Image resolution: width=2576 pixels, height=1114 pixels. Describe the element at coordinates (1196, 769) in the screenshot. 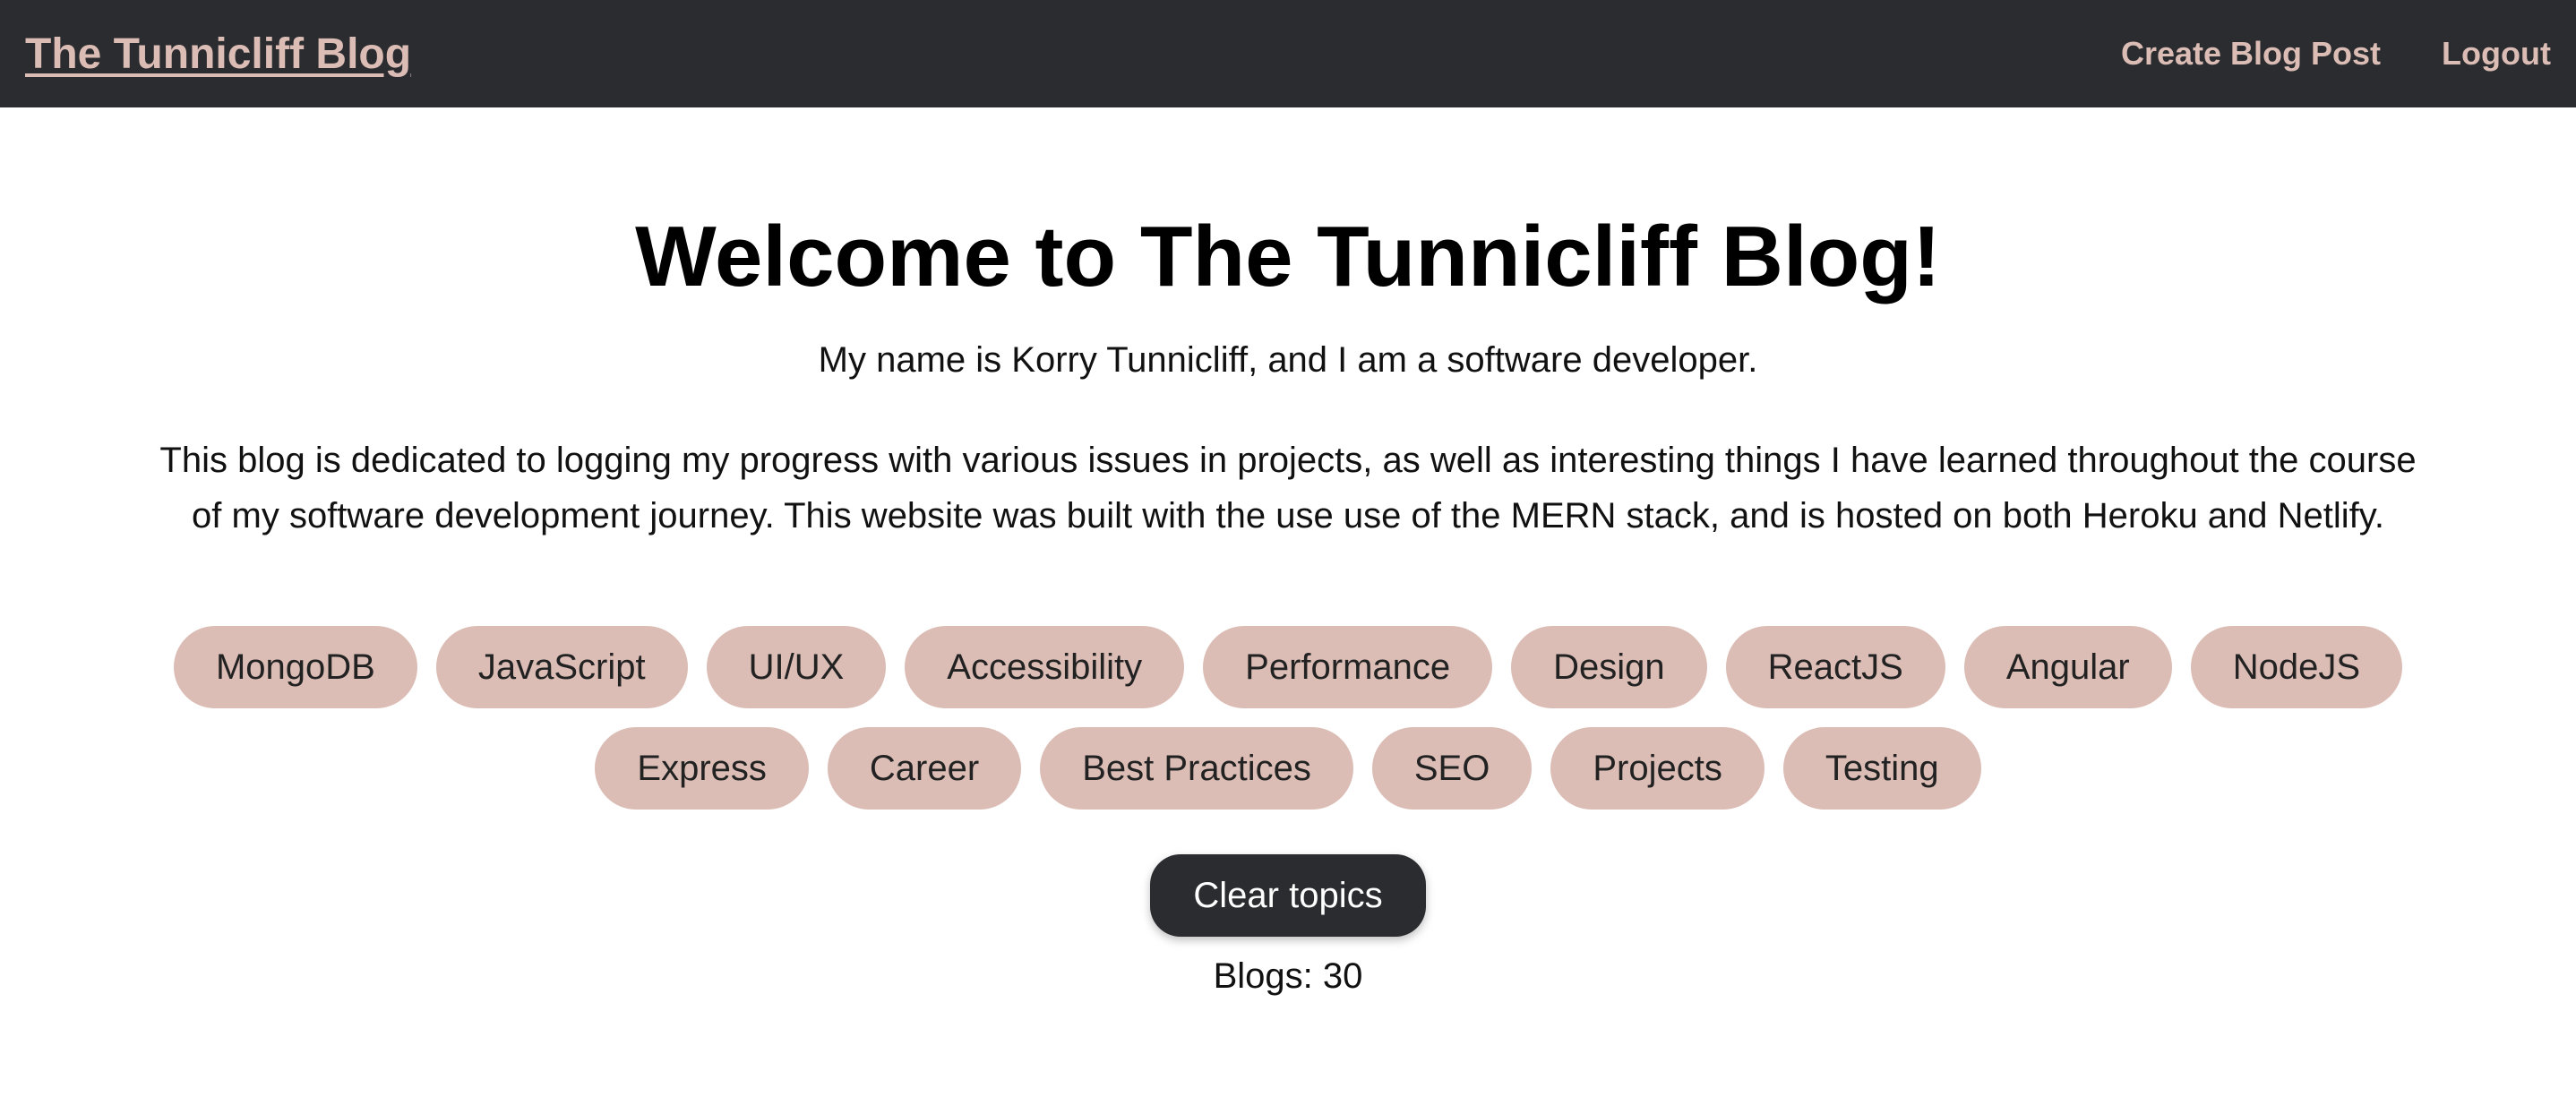

I see `topic-chip-best-practices: Best Practices` at that location.